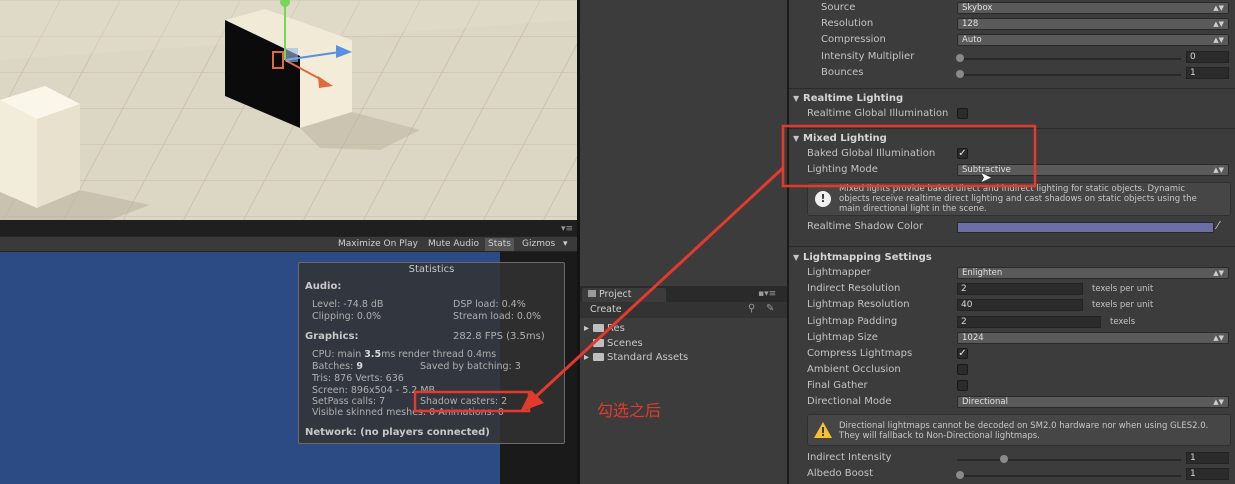  Describe the element at coordinates (472, 401) in the screenshot. I see `shadow-casters-highlight` at that location.